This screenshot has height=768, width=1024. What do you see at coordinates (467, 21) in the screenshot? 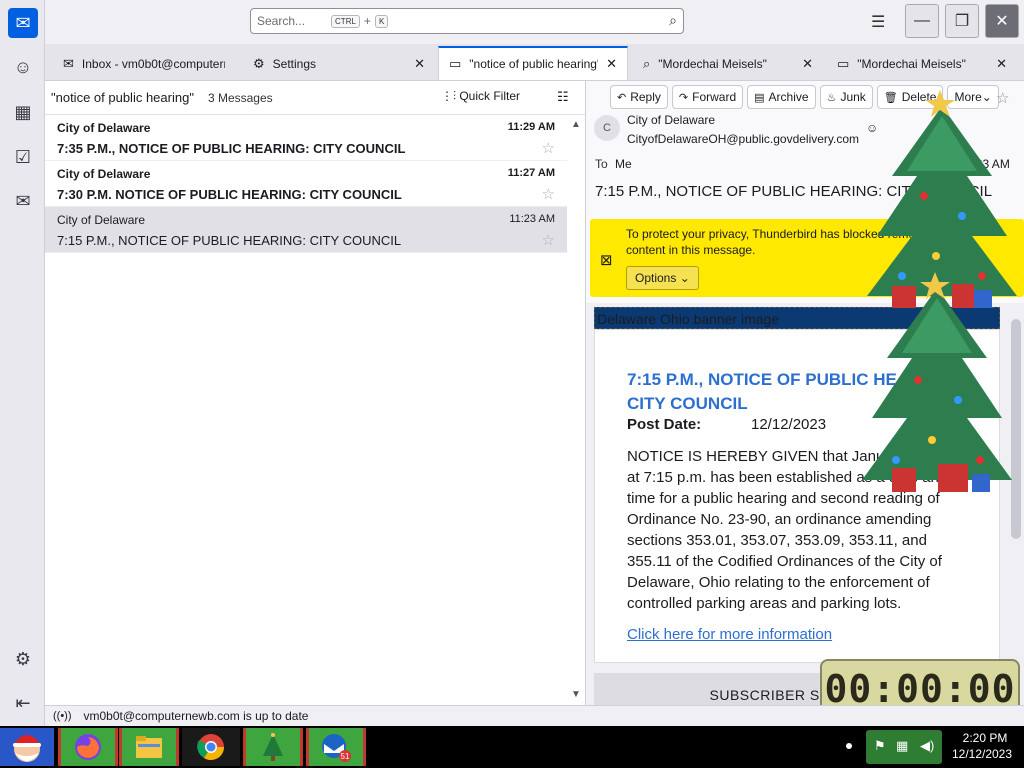
I see `global-search-input: Search... CTRL + K ⌕` at bounding box center [467, 21].